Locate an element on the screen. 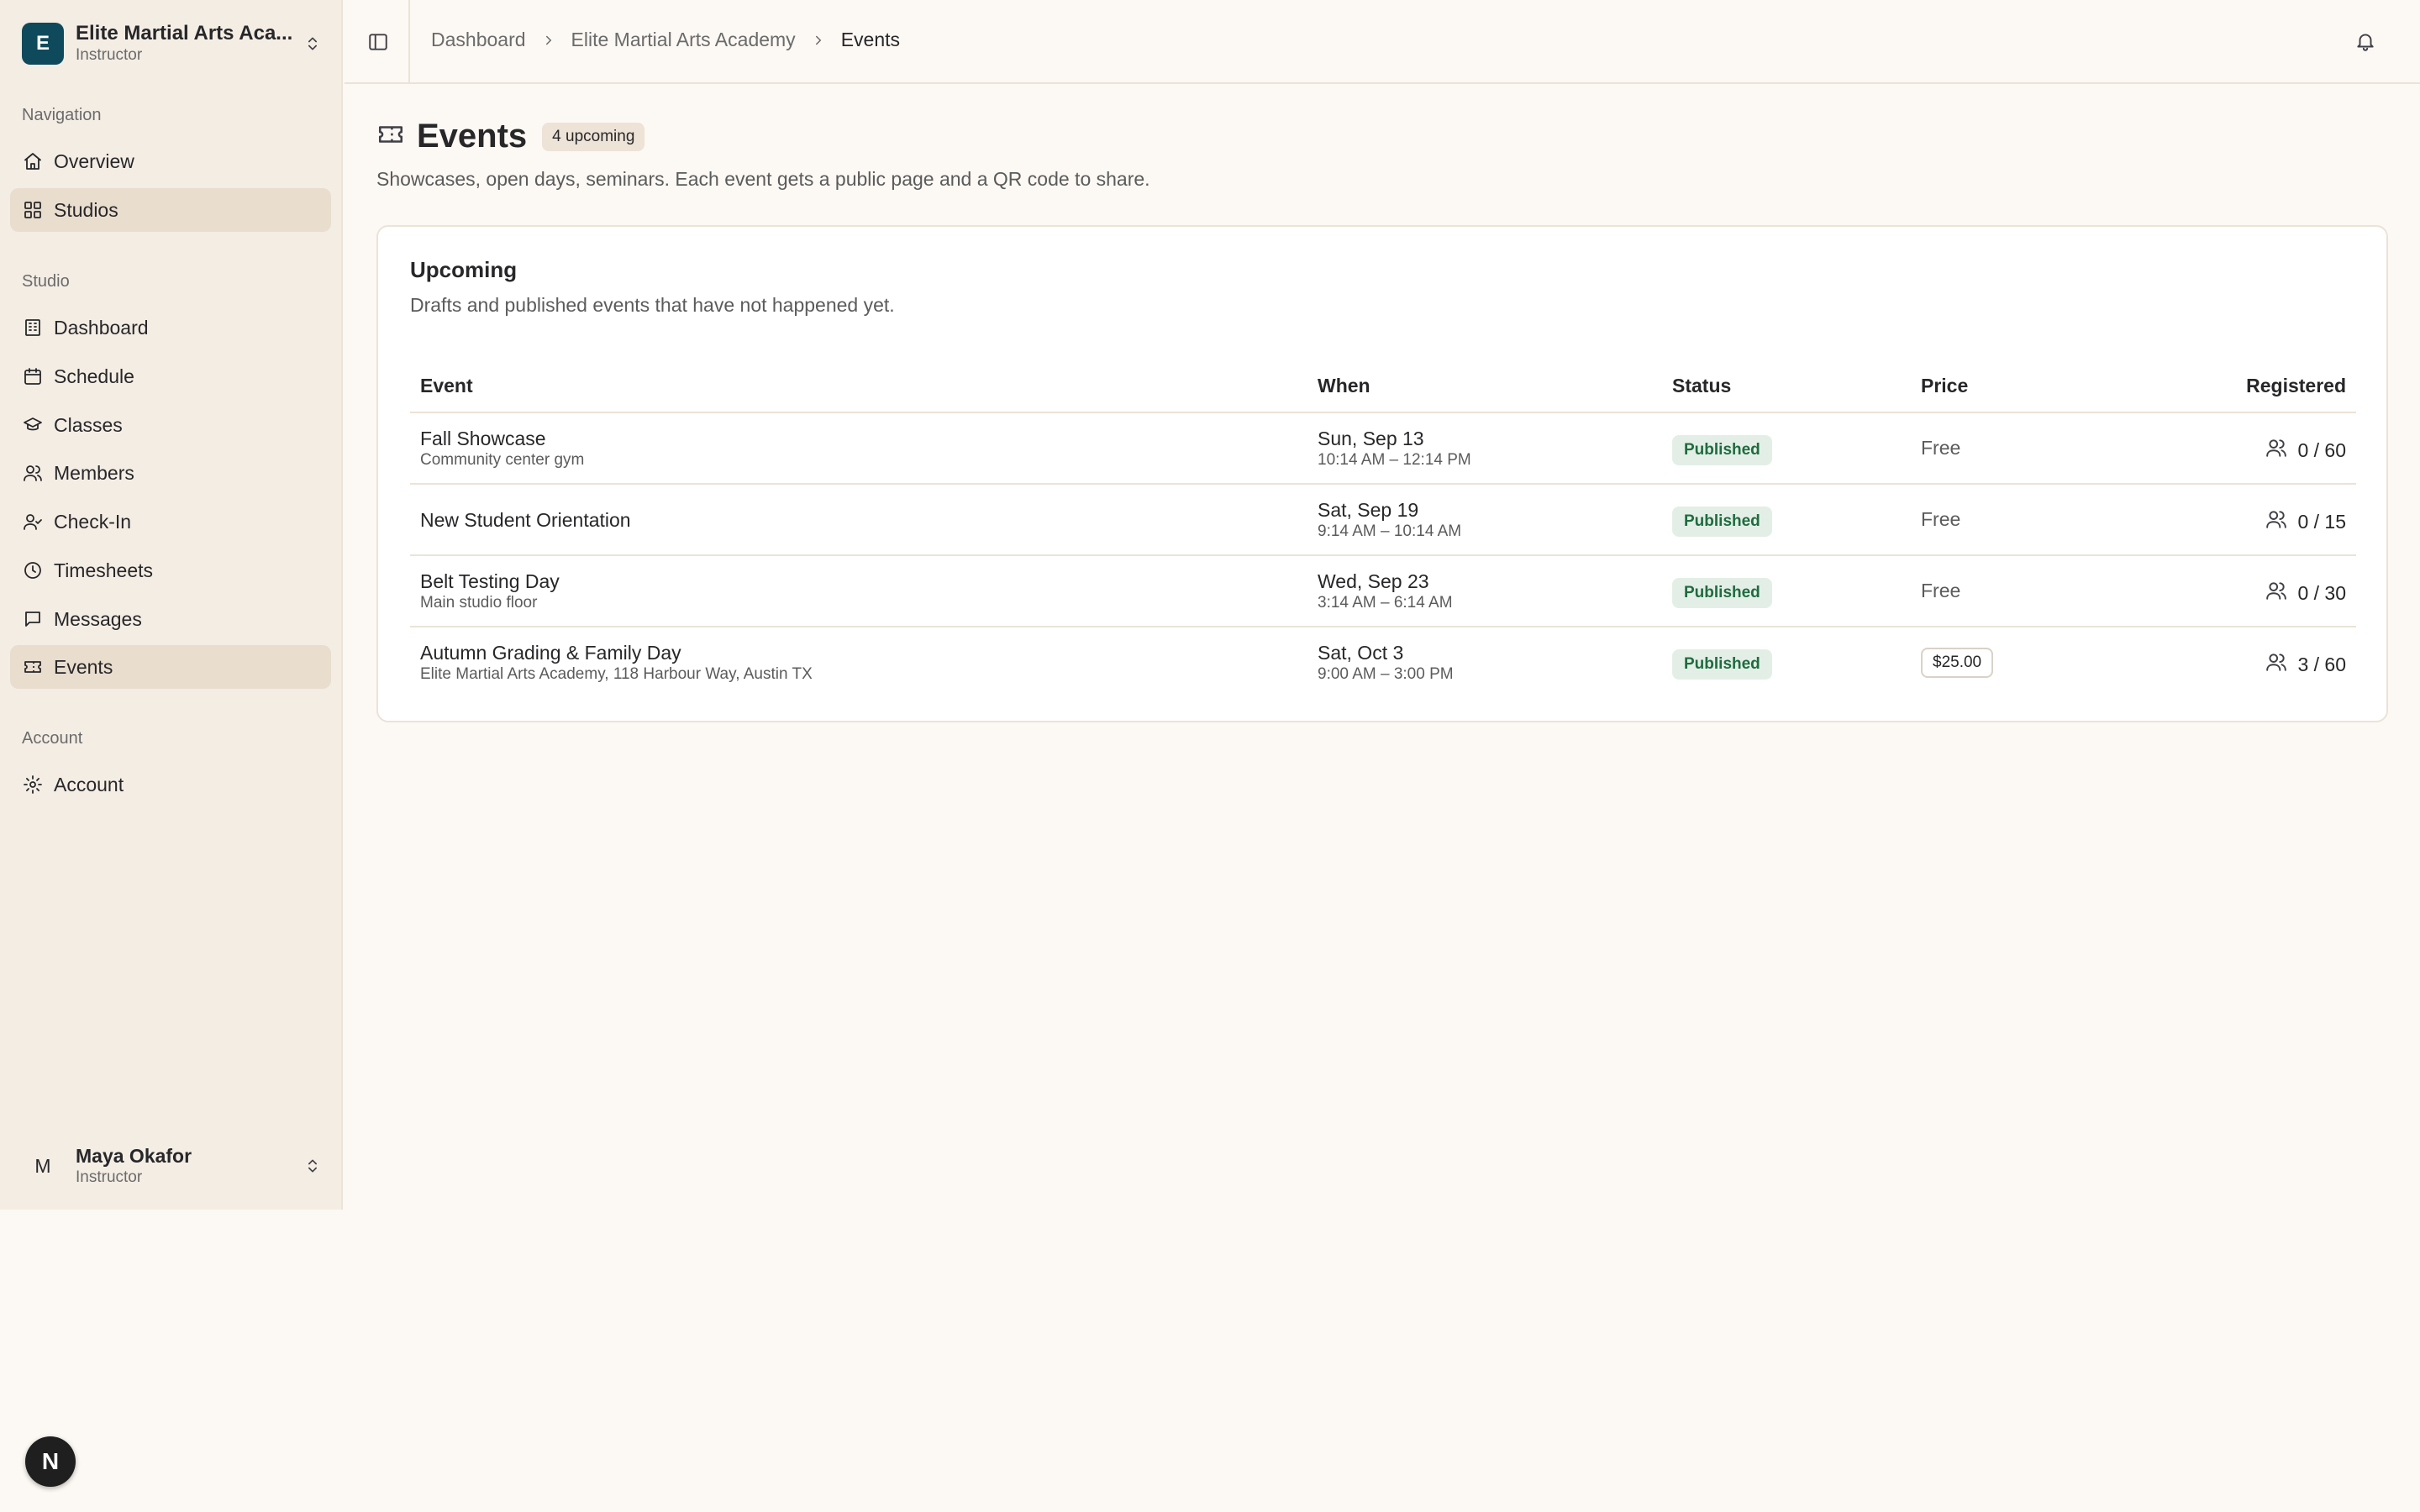 Image resolution: width=2420 pixels, height=1512 pixels. sidebar-item-timesheets: Timesheets is located at coordinates (170, 570).